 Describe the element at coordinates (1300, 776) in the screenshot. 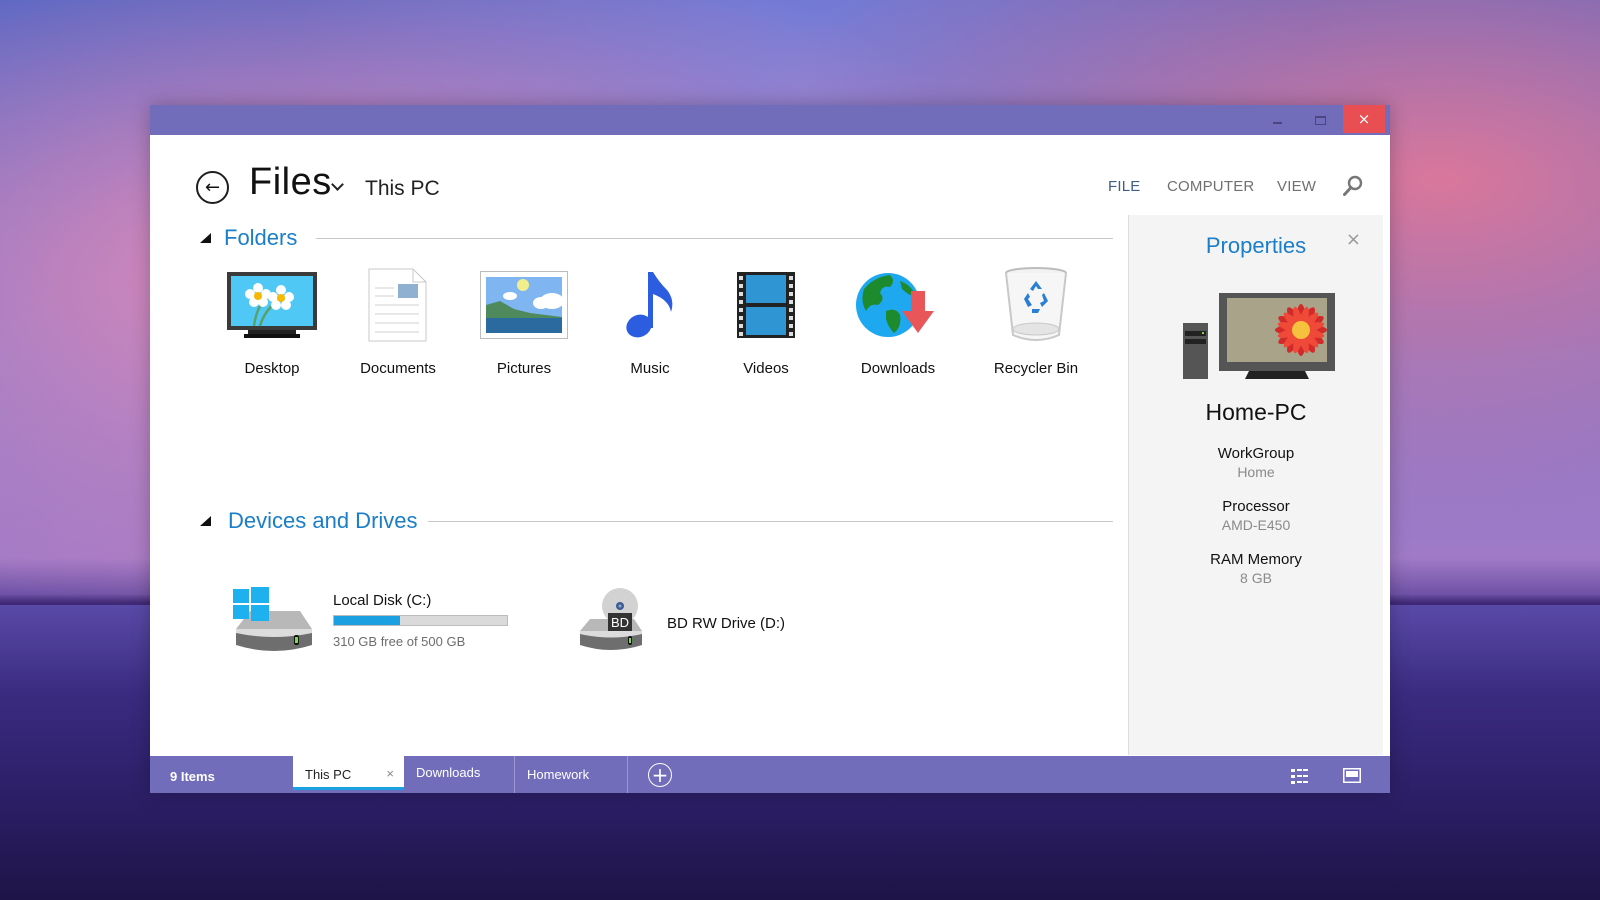

I see `details-view-icon` at that location.